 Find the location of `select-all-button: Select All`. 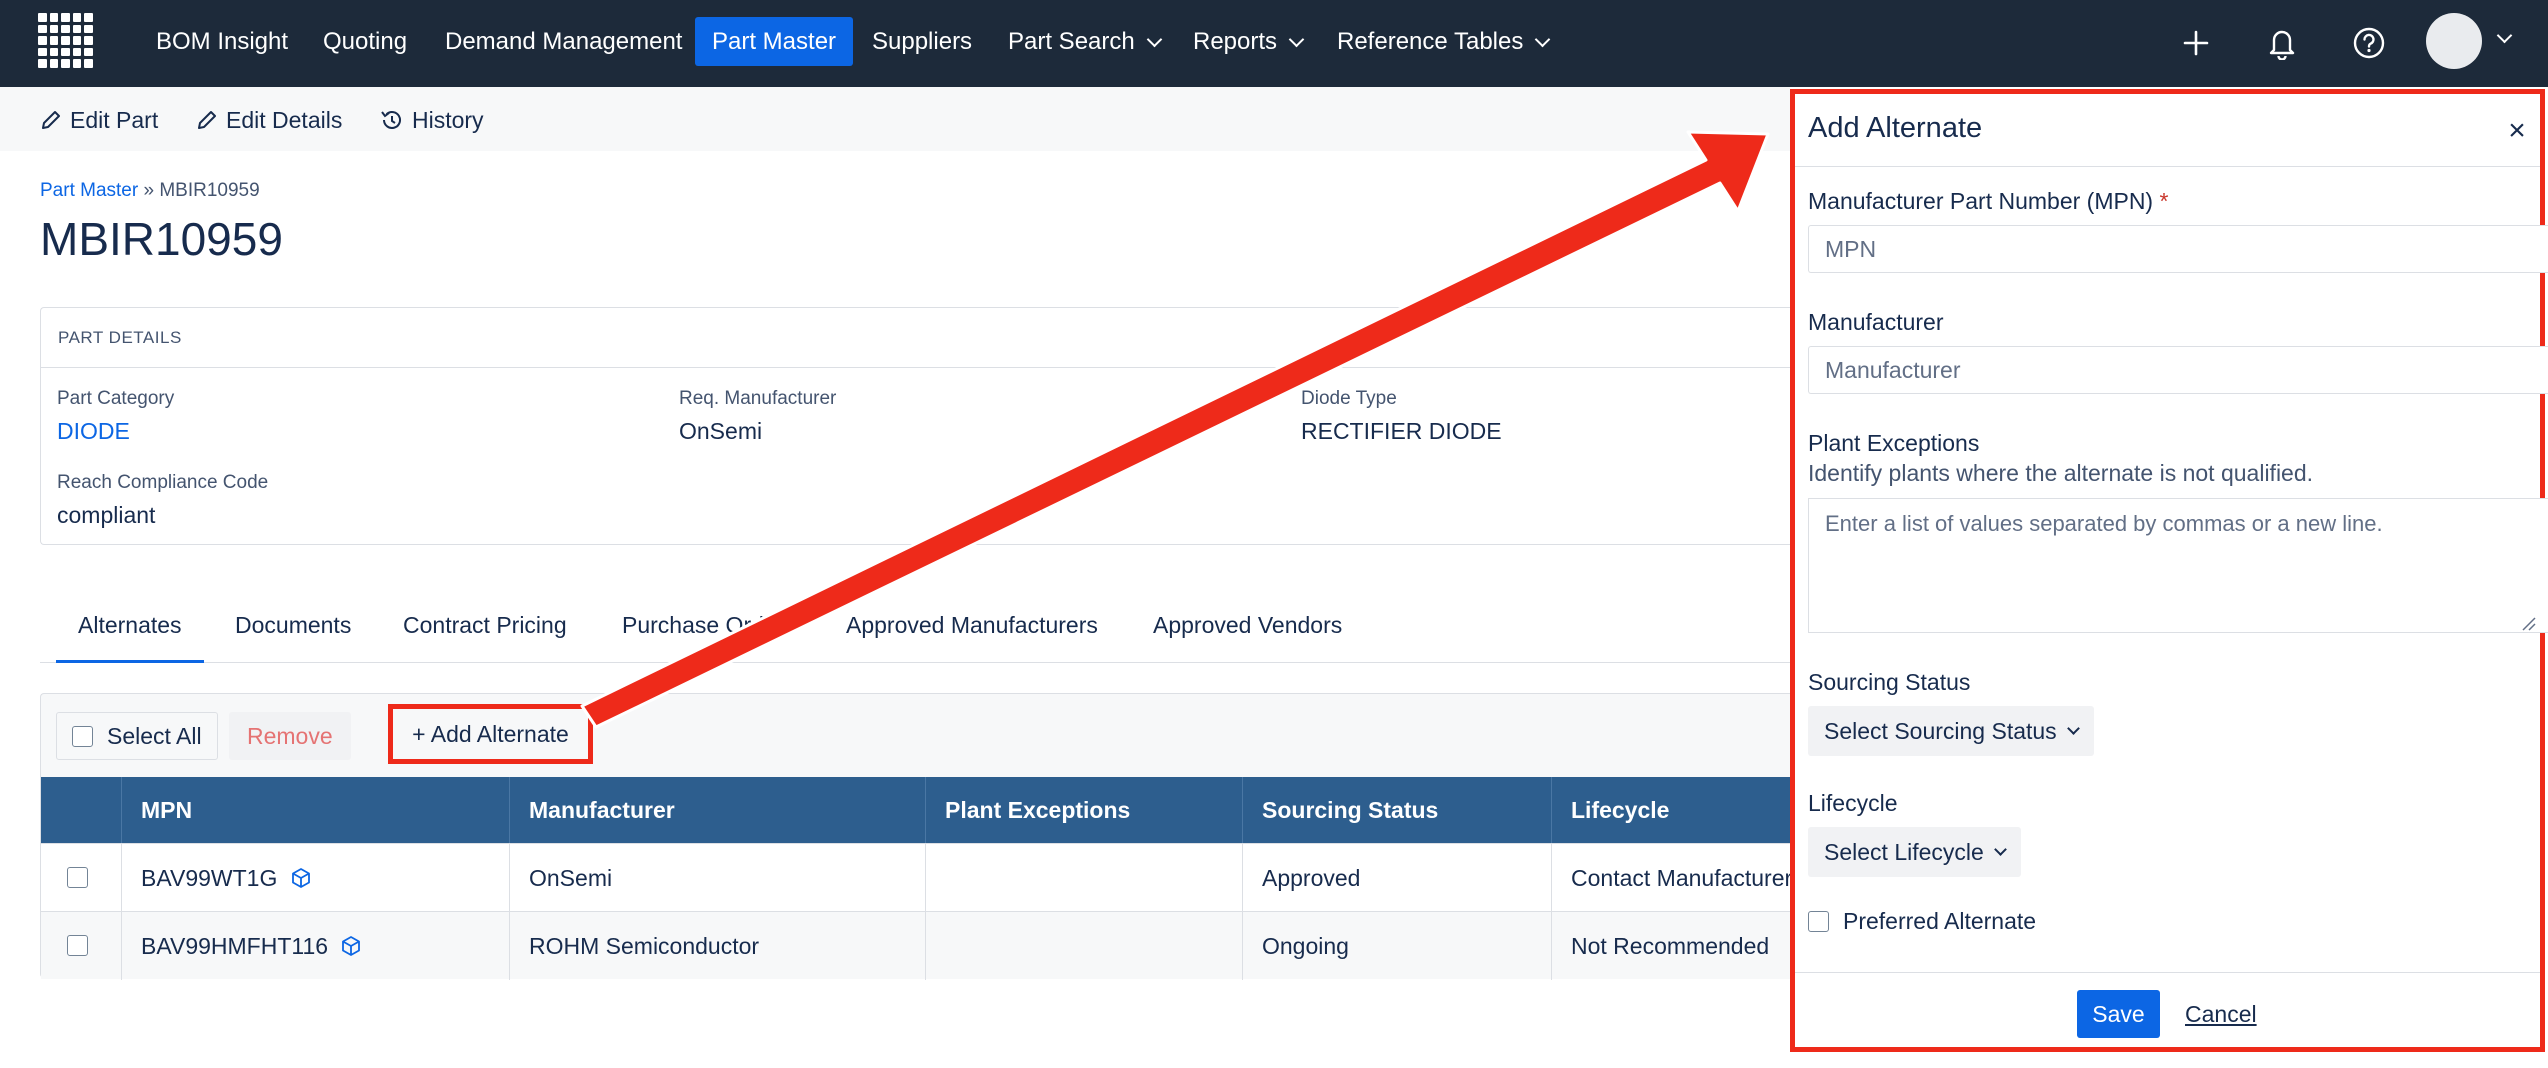

select-all-button: Select All is located at coordinates (137, 736).